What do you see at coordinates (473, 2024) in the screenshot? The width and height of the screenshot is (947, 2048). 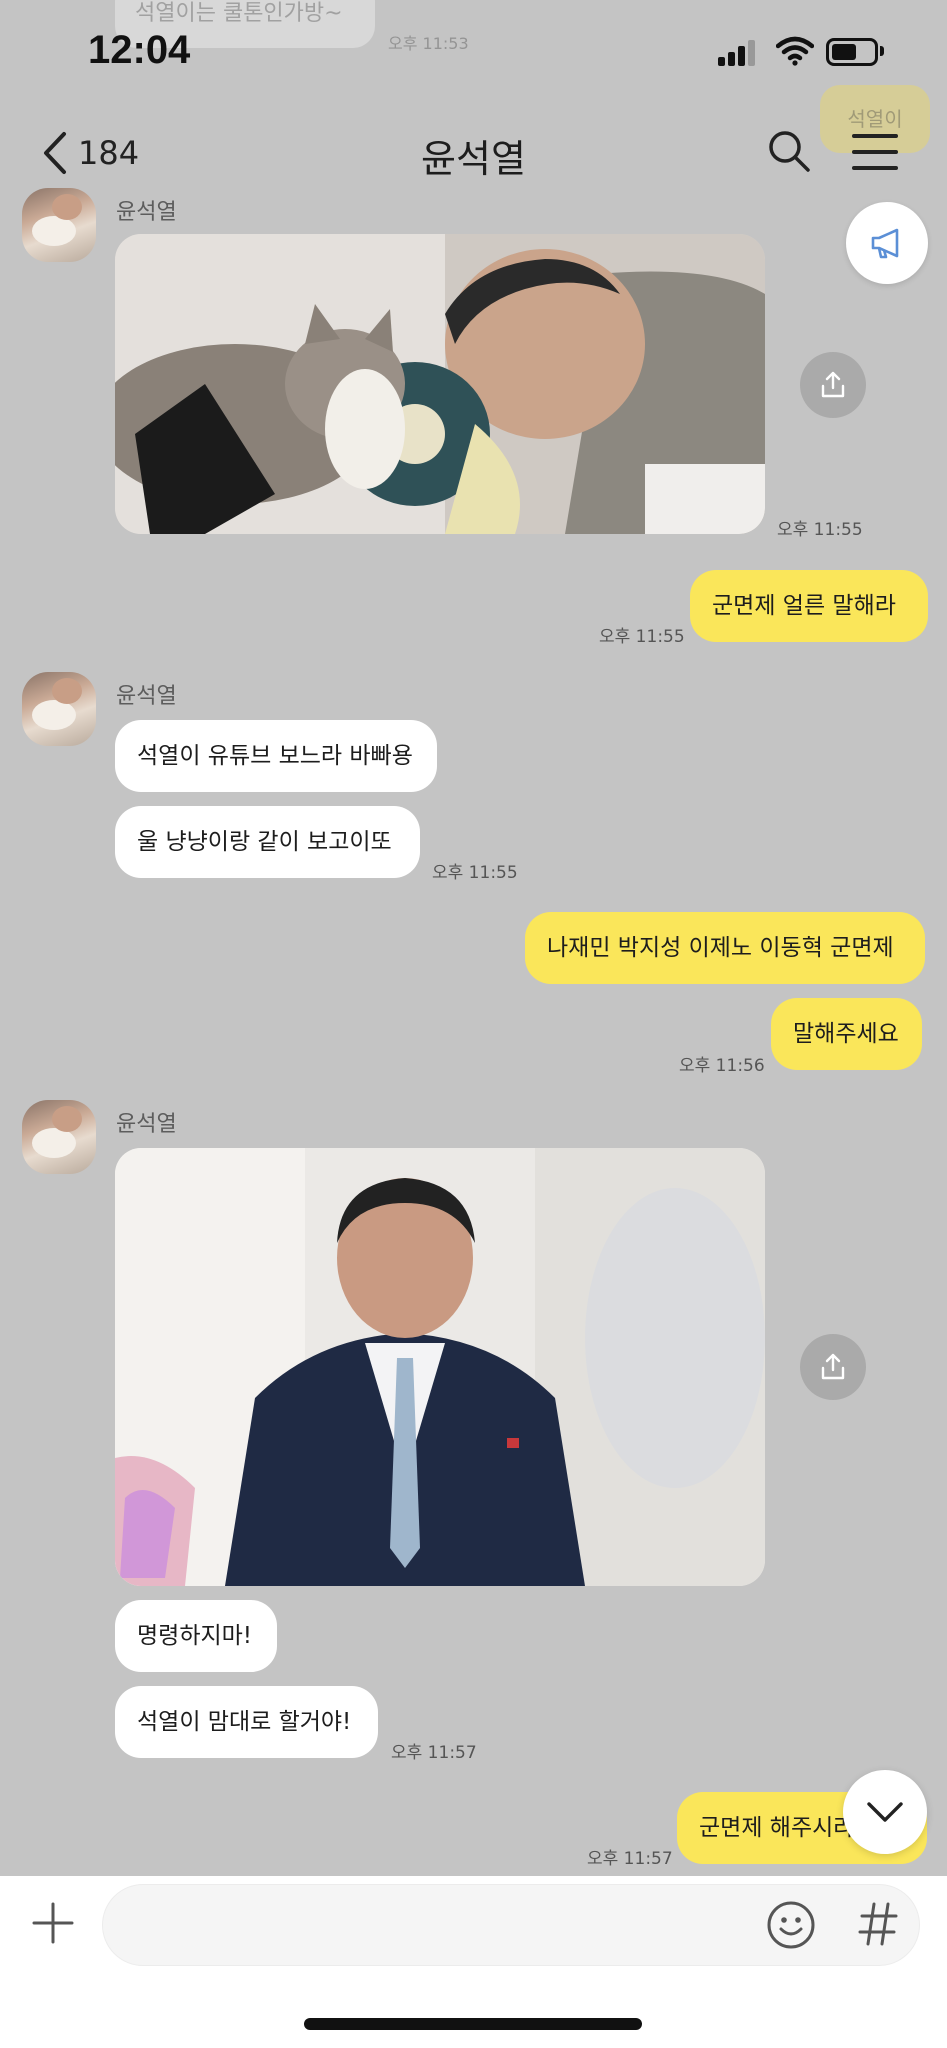 I see `home-indicator` at bounding box center [473, 2024].